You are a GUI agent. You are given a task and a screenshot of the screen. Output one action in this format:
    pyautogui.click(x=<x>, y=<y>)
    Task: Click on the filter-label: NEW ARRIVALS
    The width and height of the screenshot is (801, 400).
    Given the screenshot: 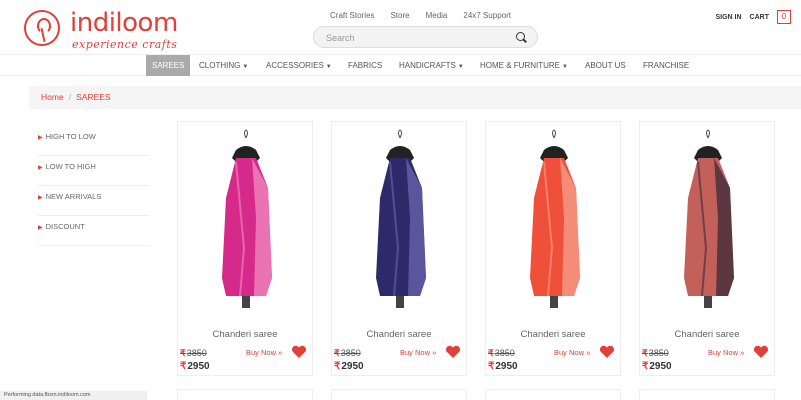 What is the action you would take?
    pyautogui.click(x=73, y=196)
    